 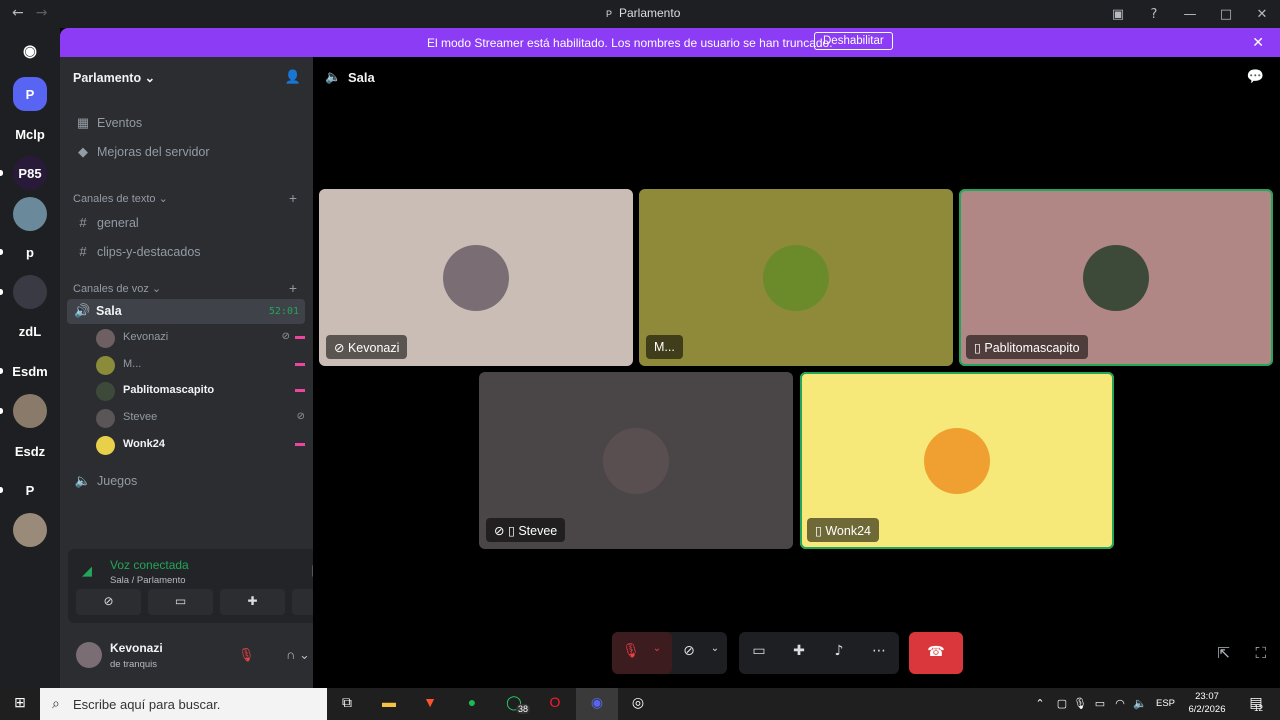 I want to click on activities-button: ✚, so click(x=252, y=602).